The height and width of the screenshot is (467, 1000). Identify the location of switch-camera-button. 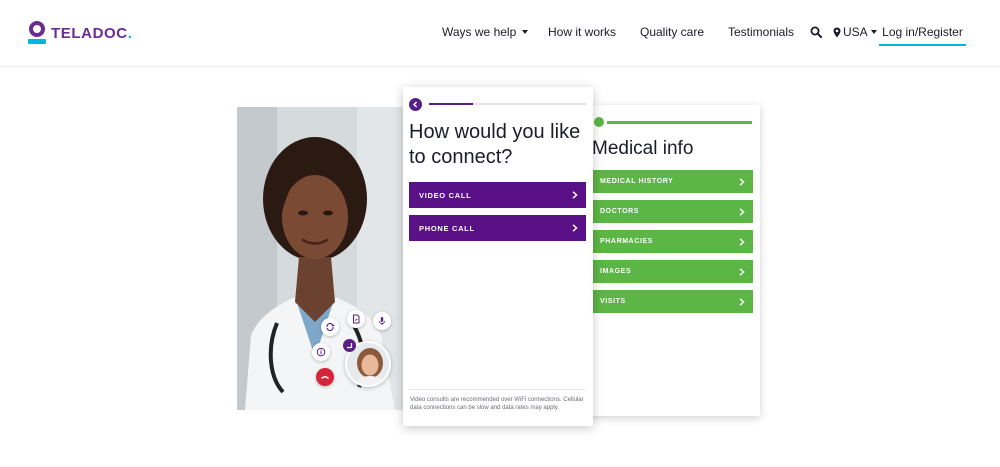
(330, 327).